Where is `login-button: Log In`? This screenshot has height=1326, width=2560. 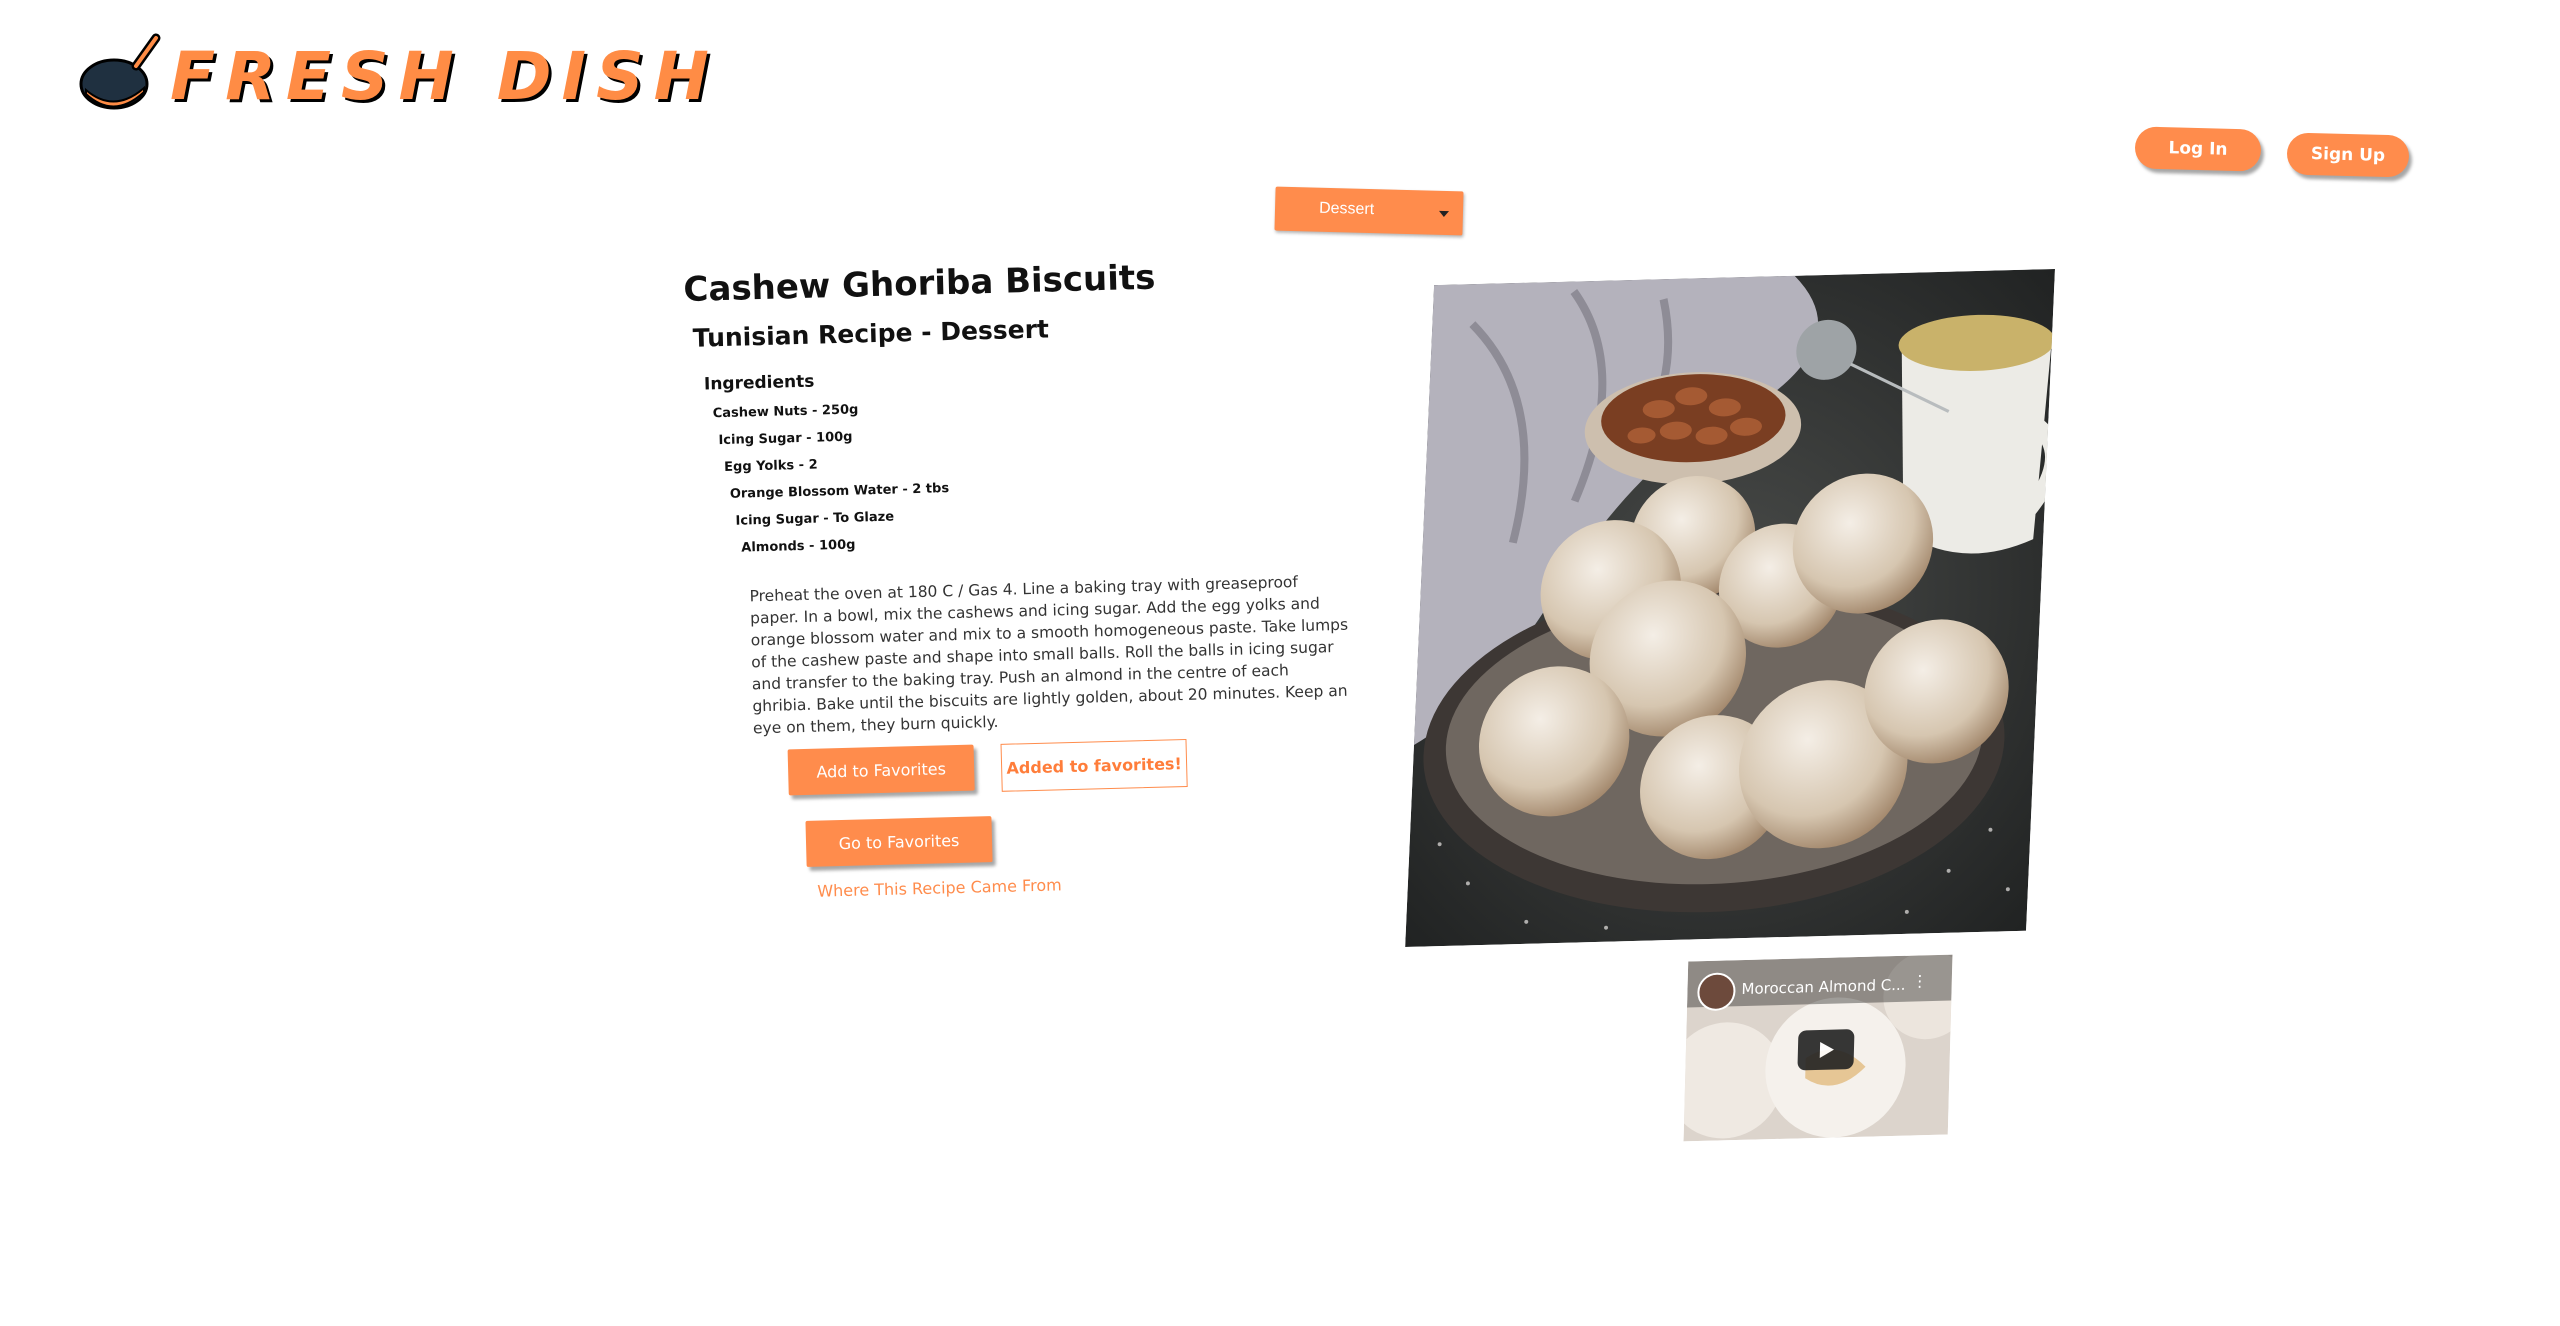
login-button: Log In is located at coordinates (2198, 149).